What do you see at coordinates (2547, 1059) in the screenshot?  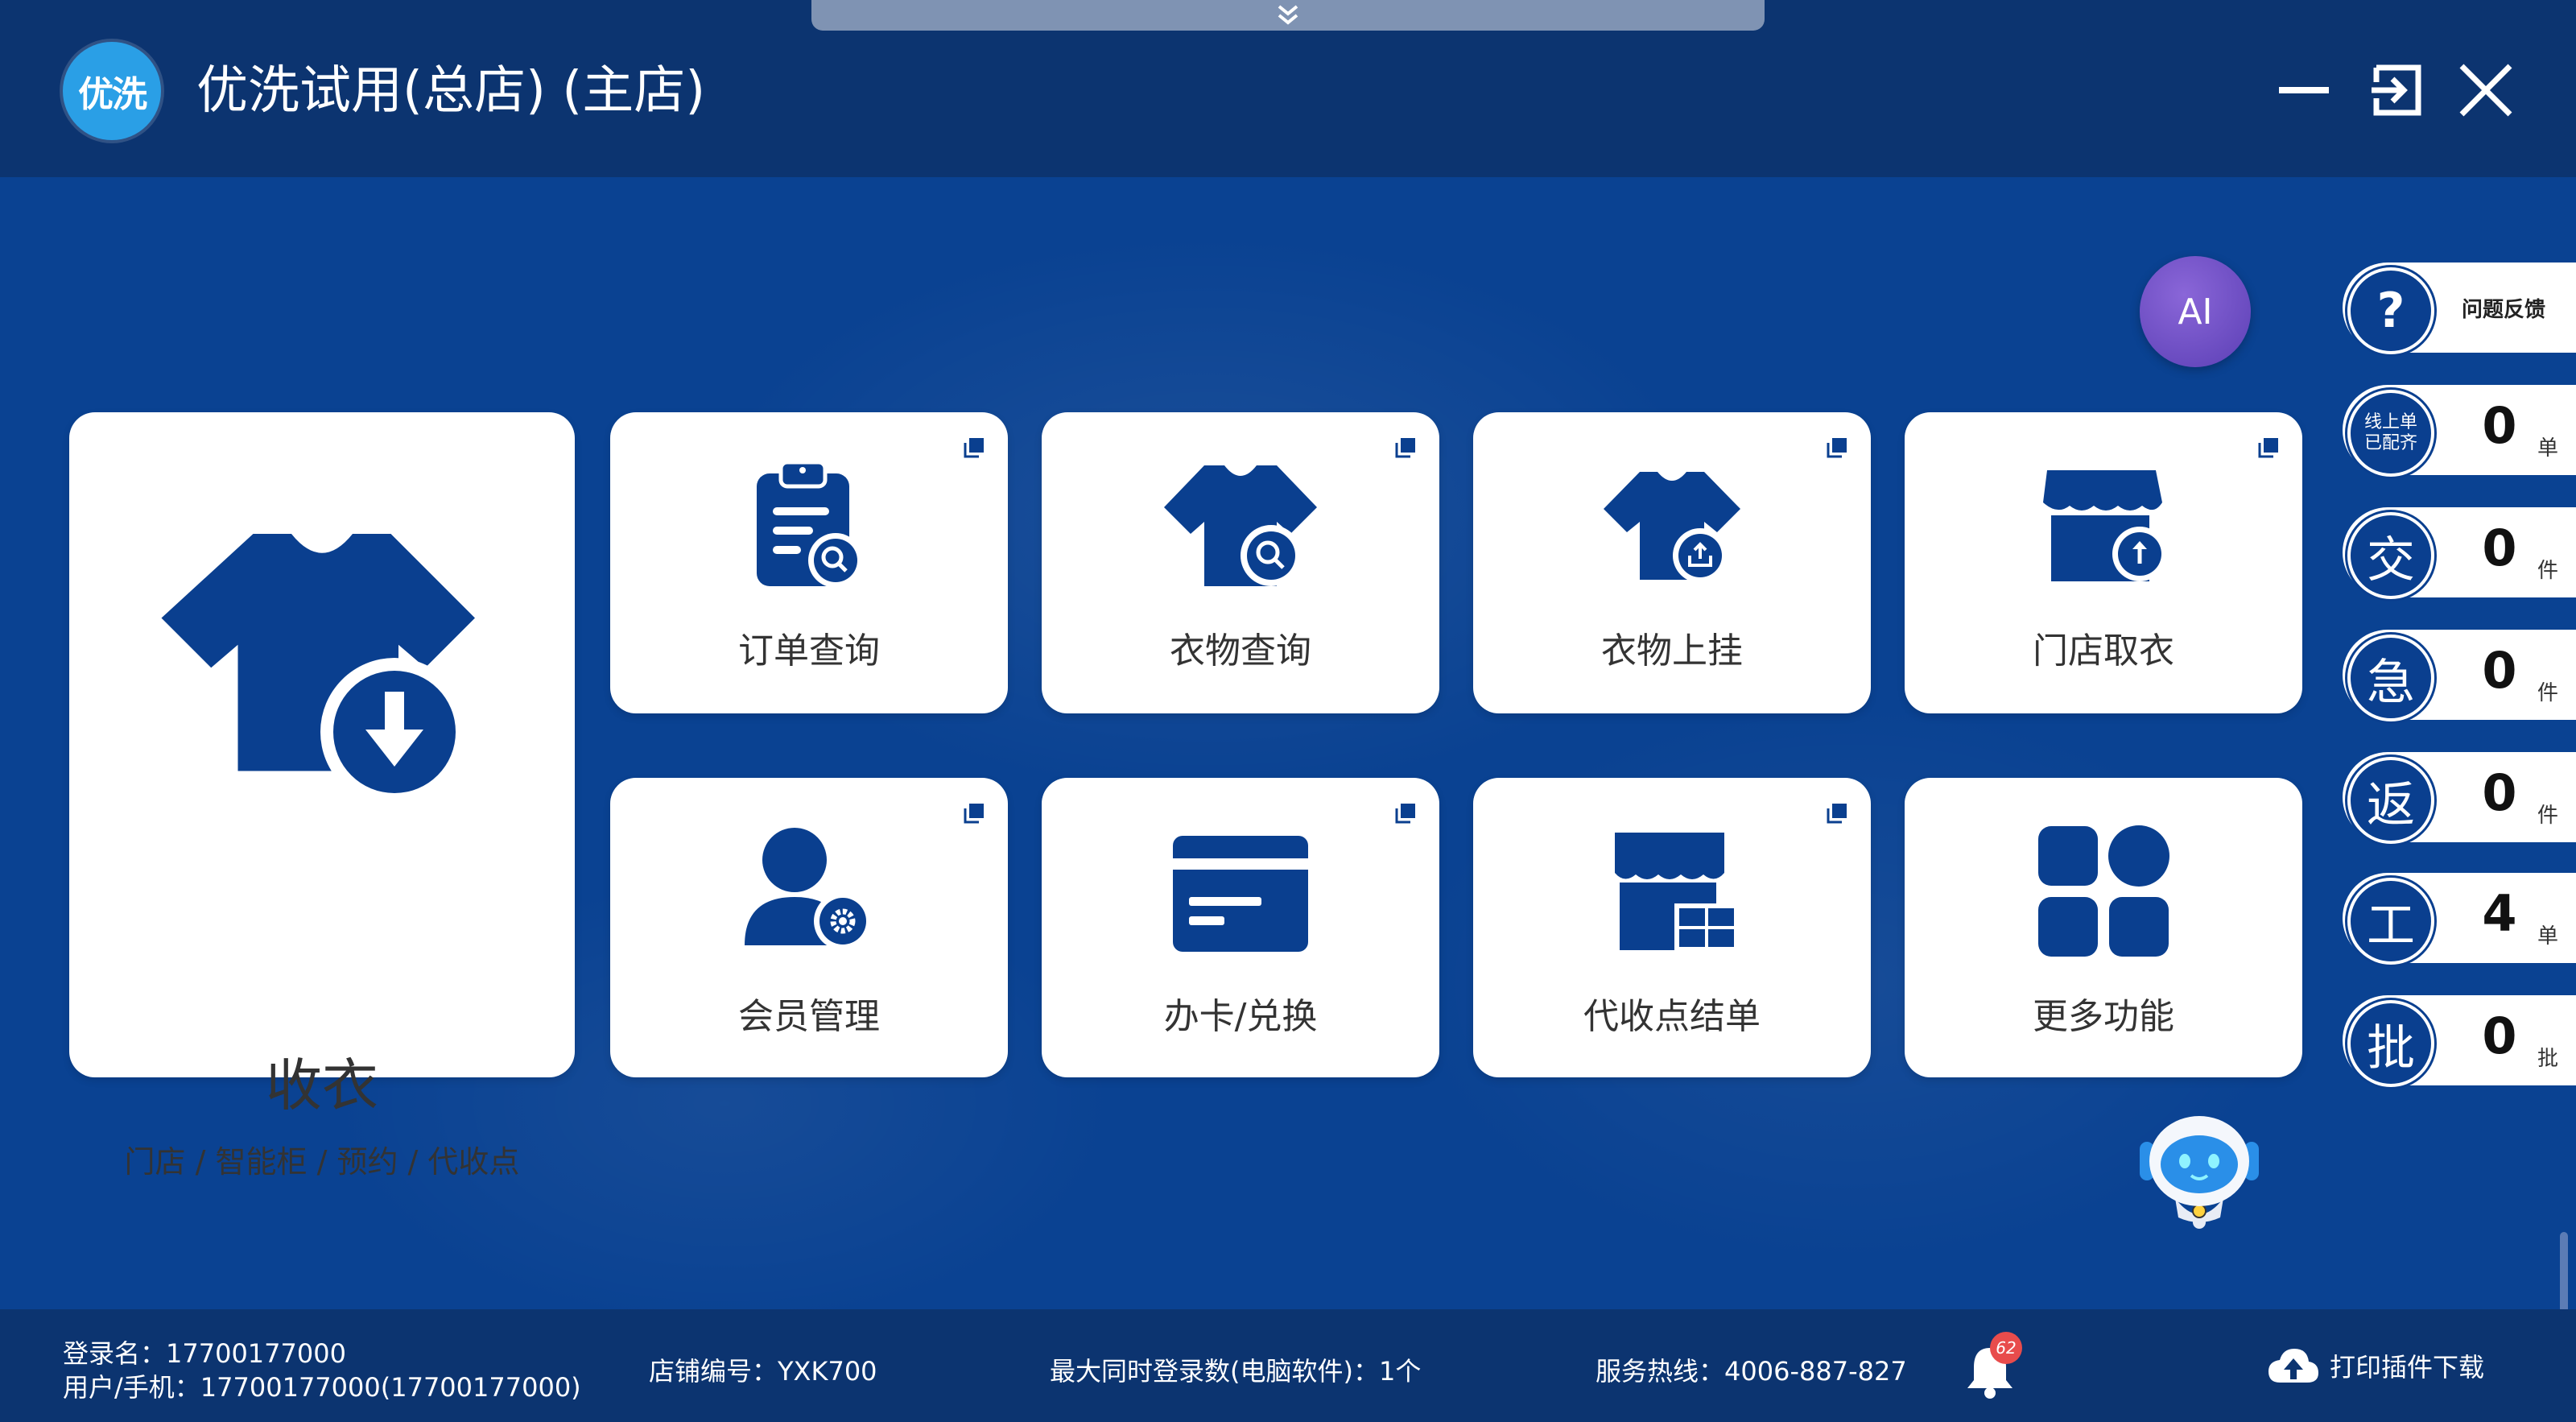 I see `batch-unit: 批` at bounding box center [2547, 1059].